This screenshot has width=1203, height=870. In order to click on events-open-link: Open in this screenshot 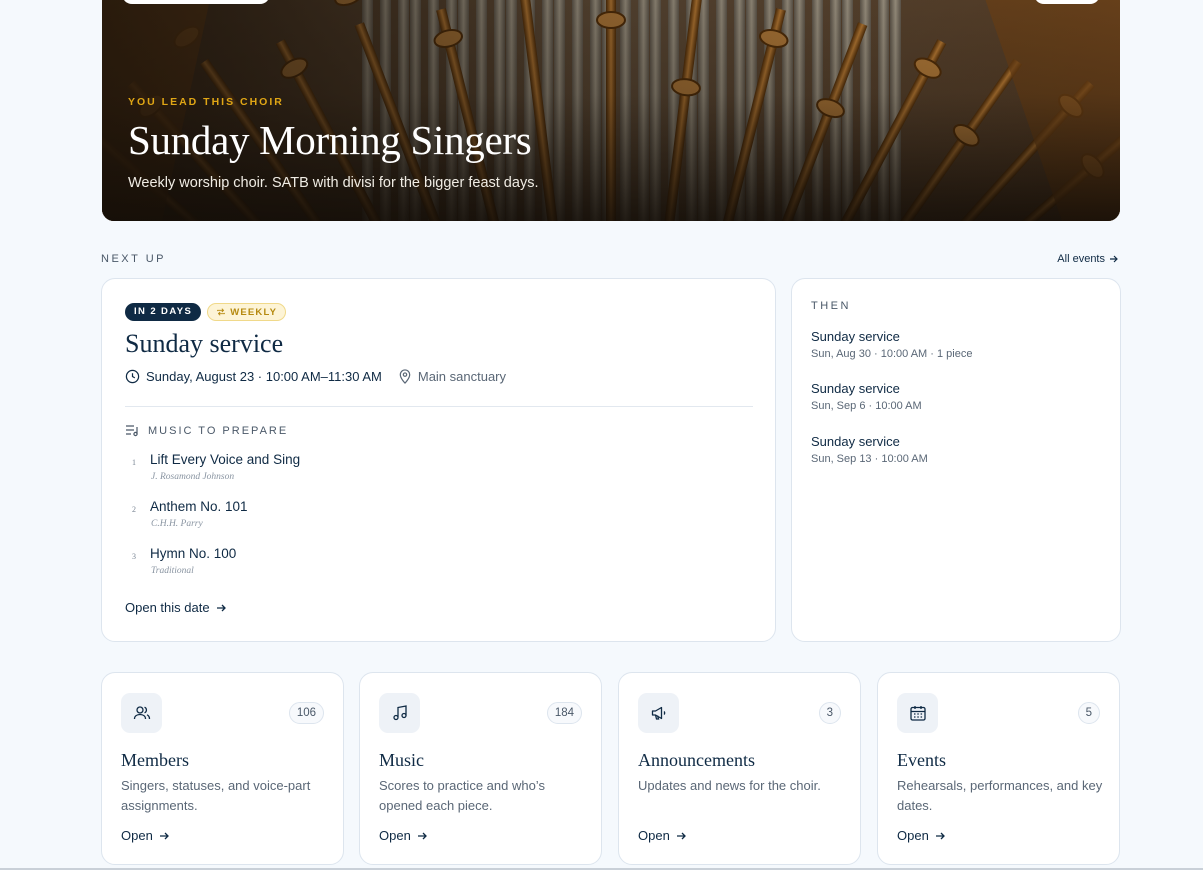, I will do `click(921, 835)`.